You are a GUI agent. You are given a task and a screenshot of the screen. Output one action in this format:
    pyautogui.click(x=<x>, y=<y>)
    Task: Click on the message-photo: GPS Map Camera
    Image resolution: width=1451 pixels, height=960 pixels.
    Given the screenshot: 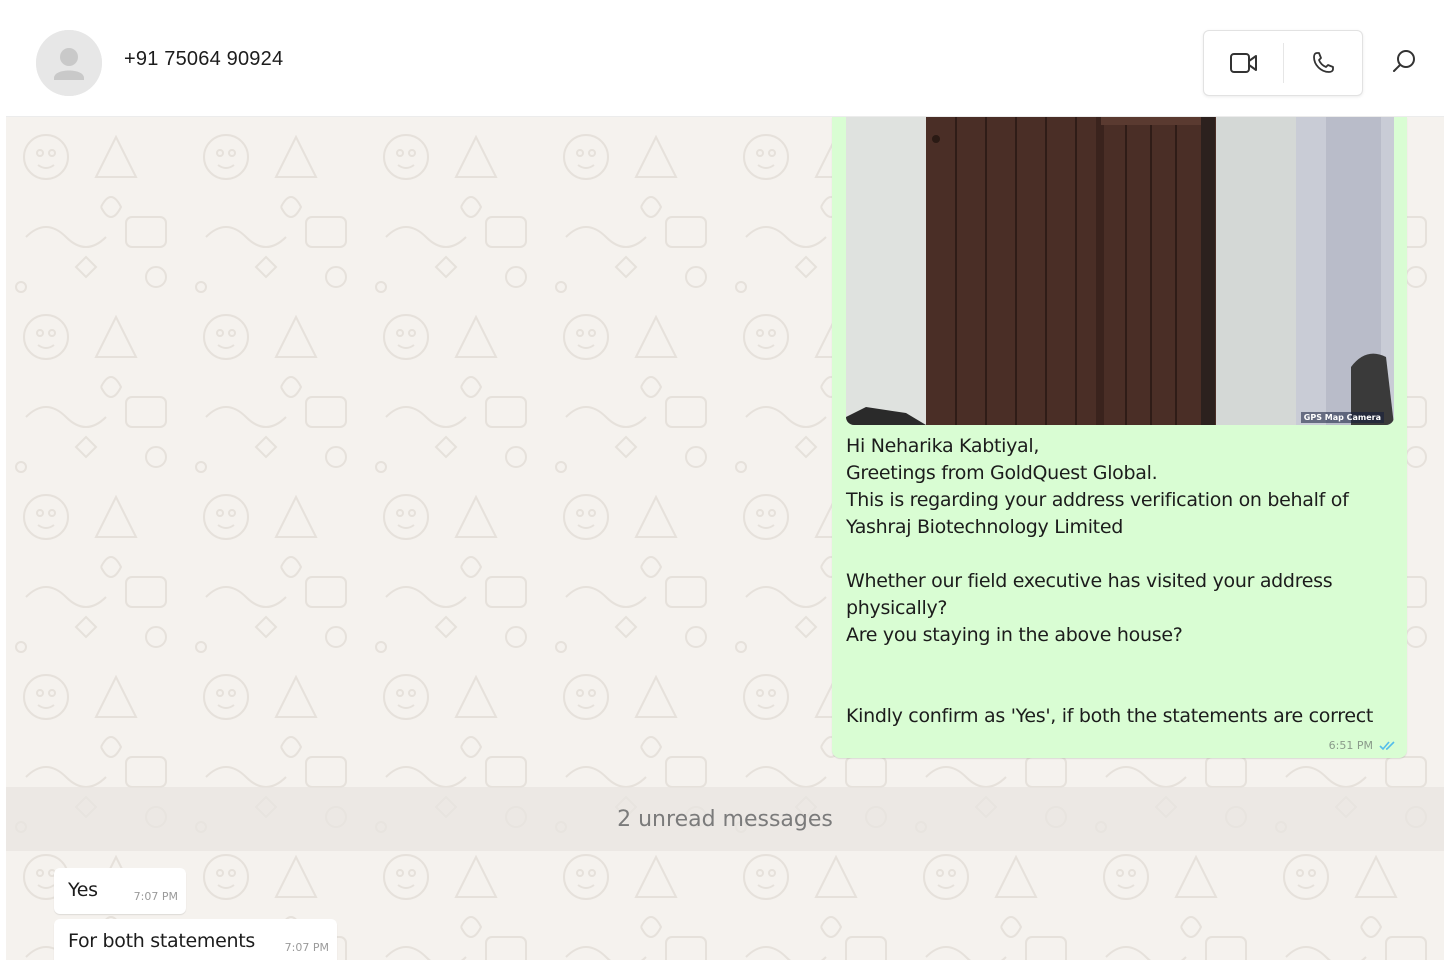 What is the action you would take?
    pyautogui.click(x=1120, y=271)
    